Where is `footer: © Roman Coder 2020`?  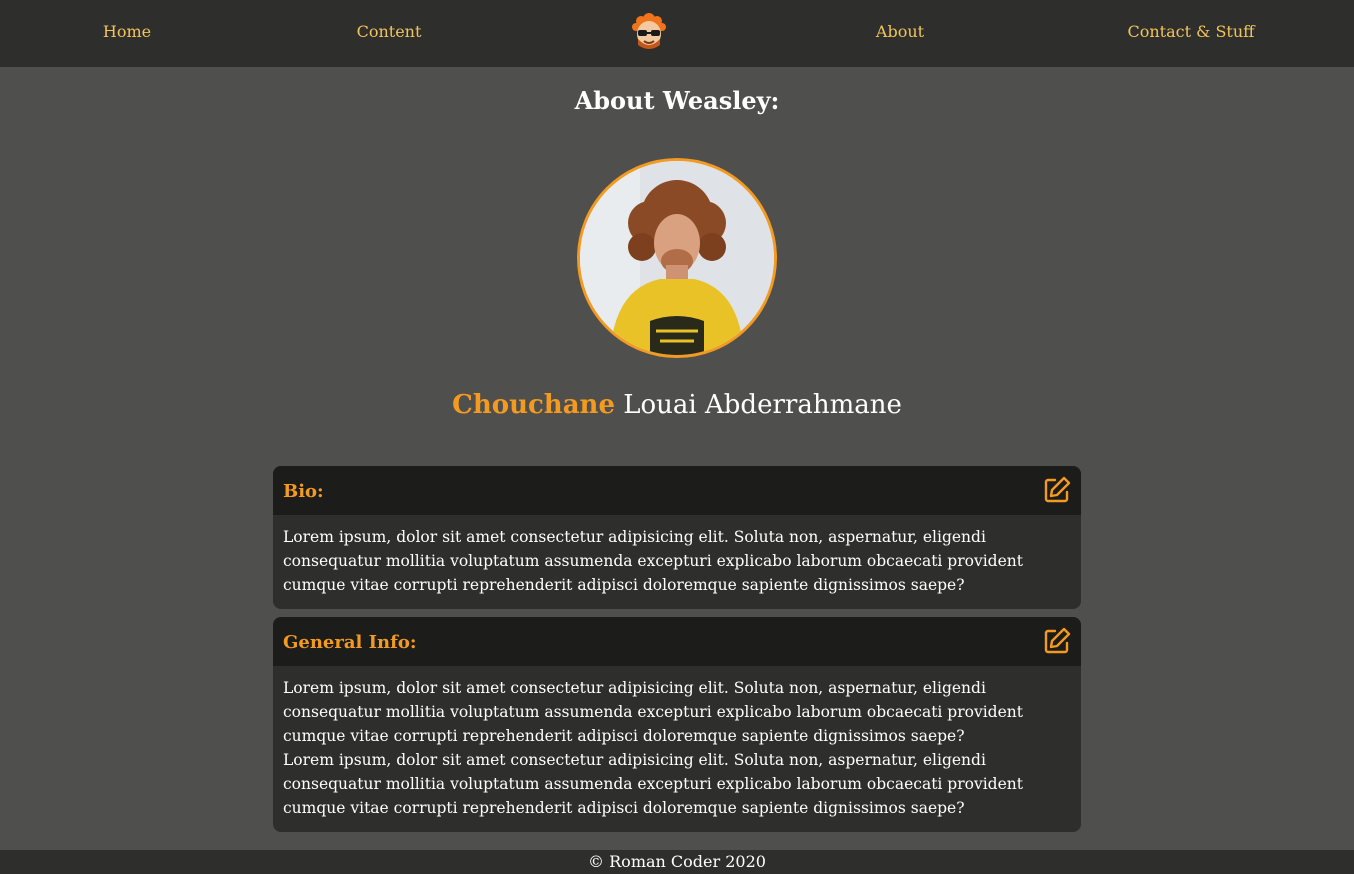 footer: © Roman Coder 2020 is located at coordinates (677, 862).